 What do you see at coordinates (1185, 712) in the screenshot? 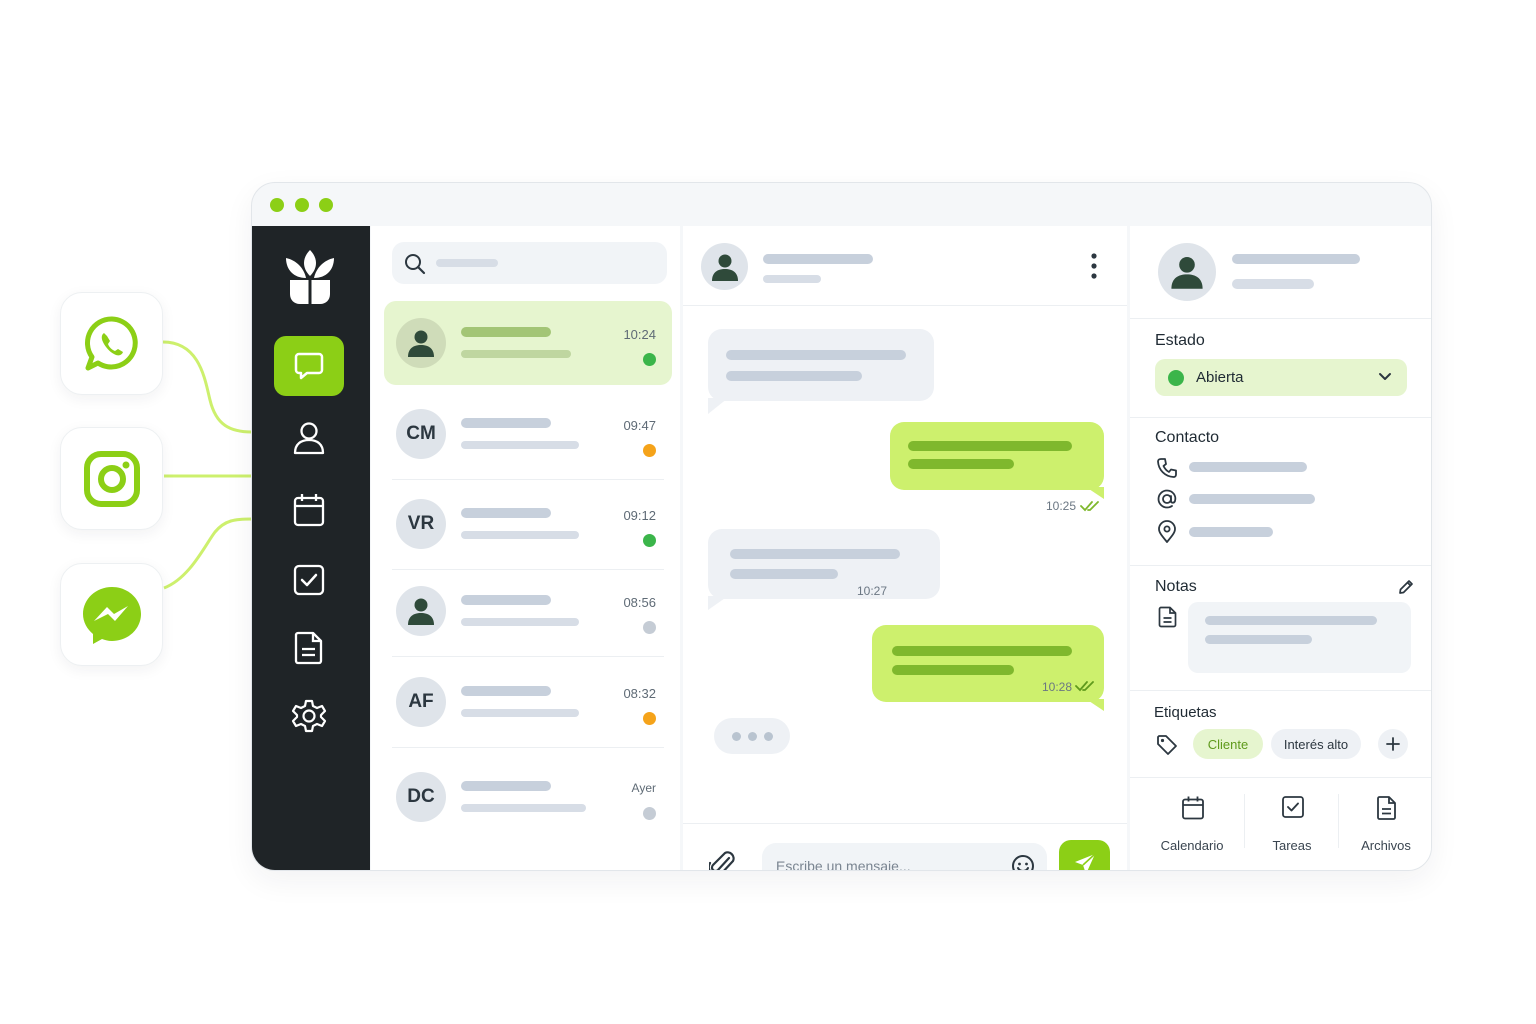
I see `etiquetas-title: Etiquetas` at bounding box center [1185, 712].